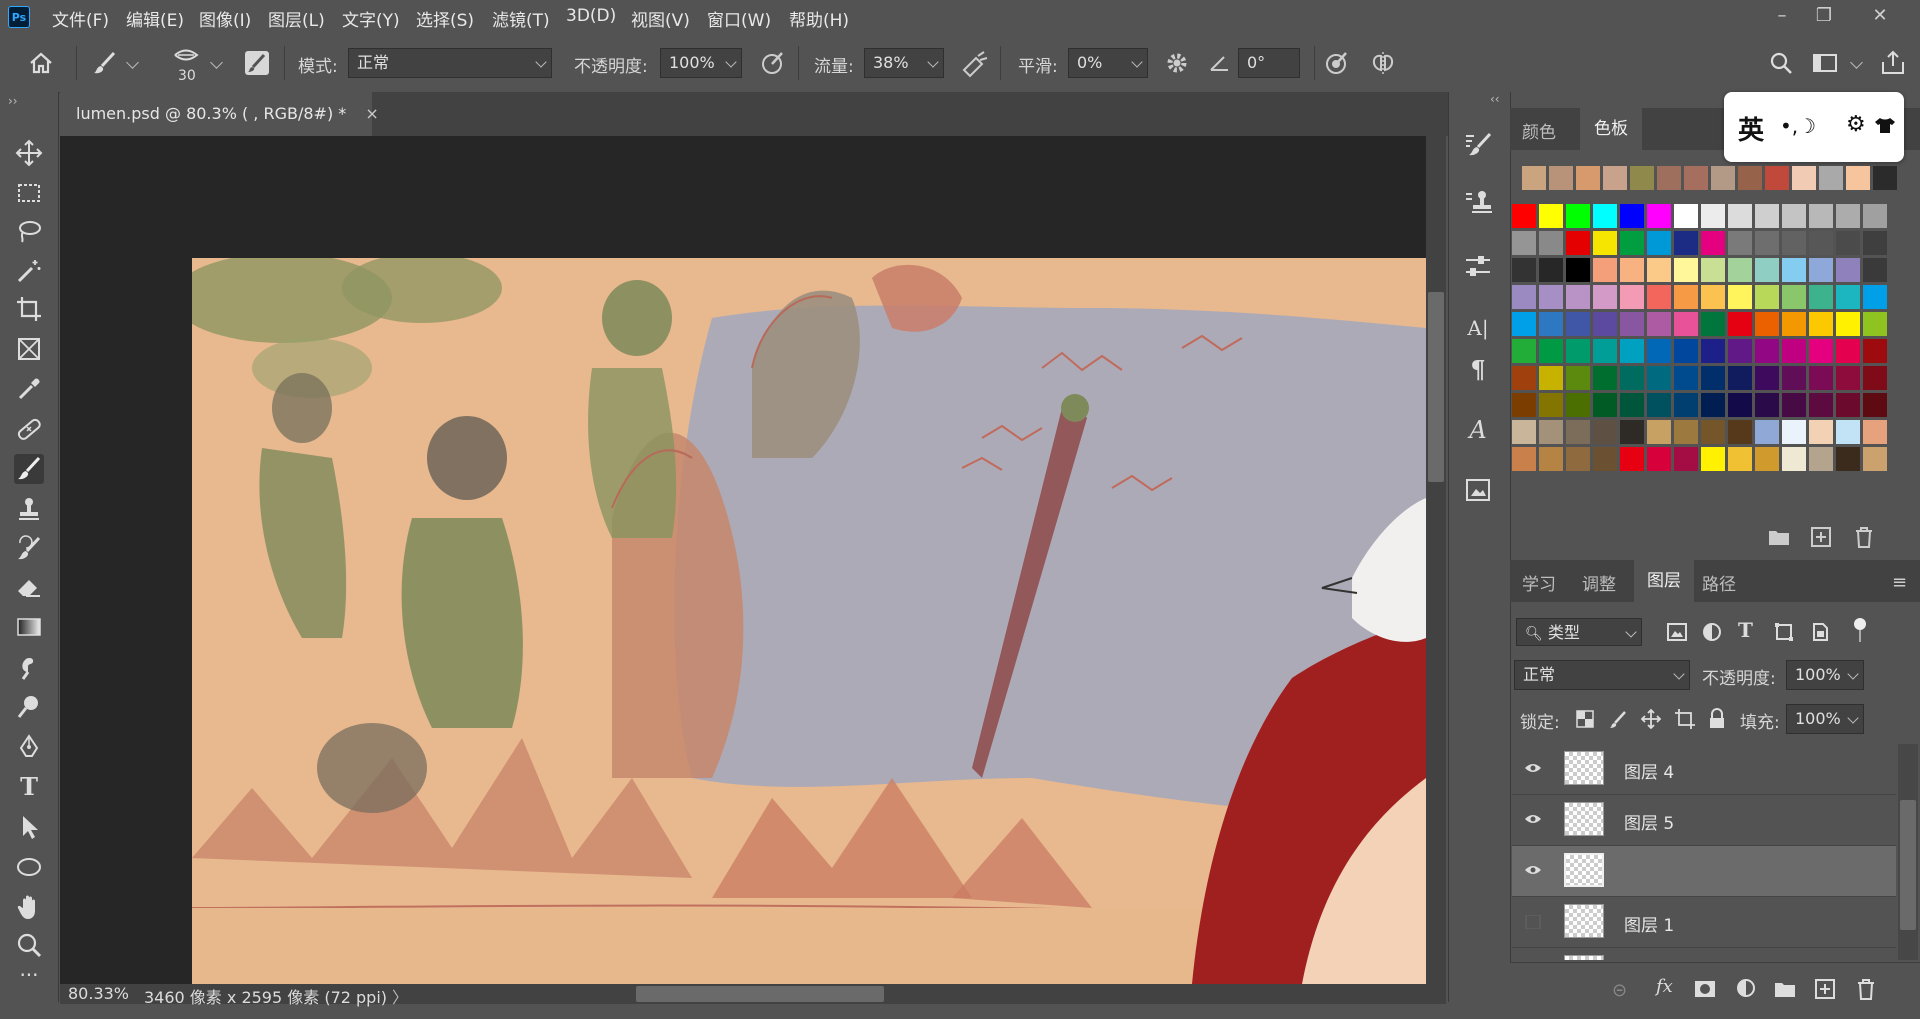 The width and height of the screenshot is (1920, 1019). I want to click on symmetry-icon, so click(1383, 63).